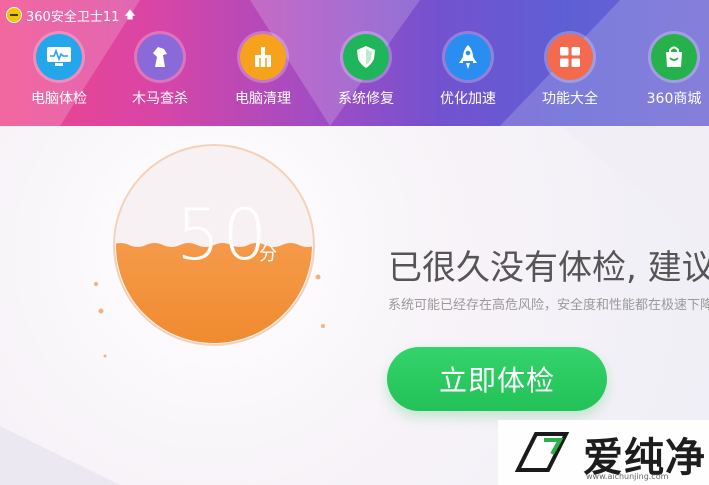  I want to click on nav-label: 功能大全, so click(570, 99).